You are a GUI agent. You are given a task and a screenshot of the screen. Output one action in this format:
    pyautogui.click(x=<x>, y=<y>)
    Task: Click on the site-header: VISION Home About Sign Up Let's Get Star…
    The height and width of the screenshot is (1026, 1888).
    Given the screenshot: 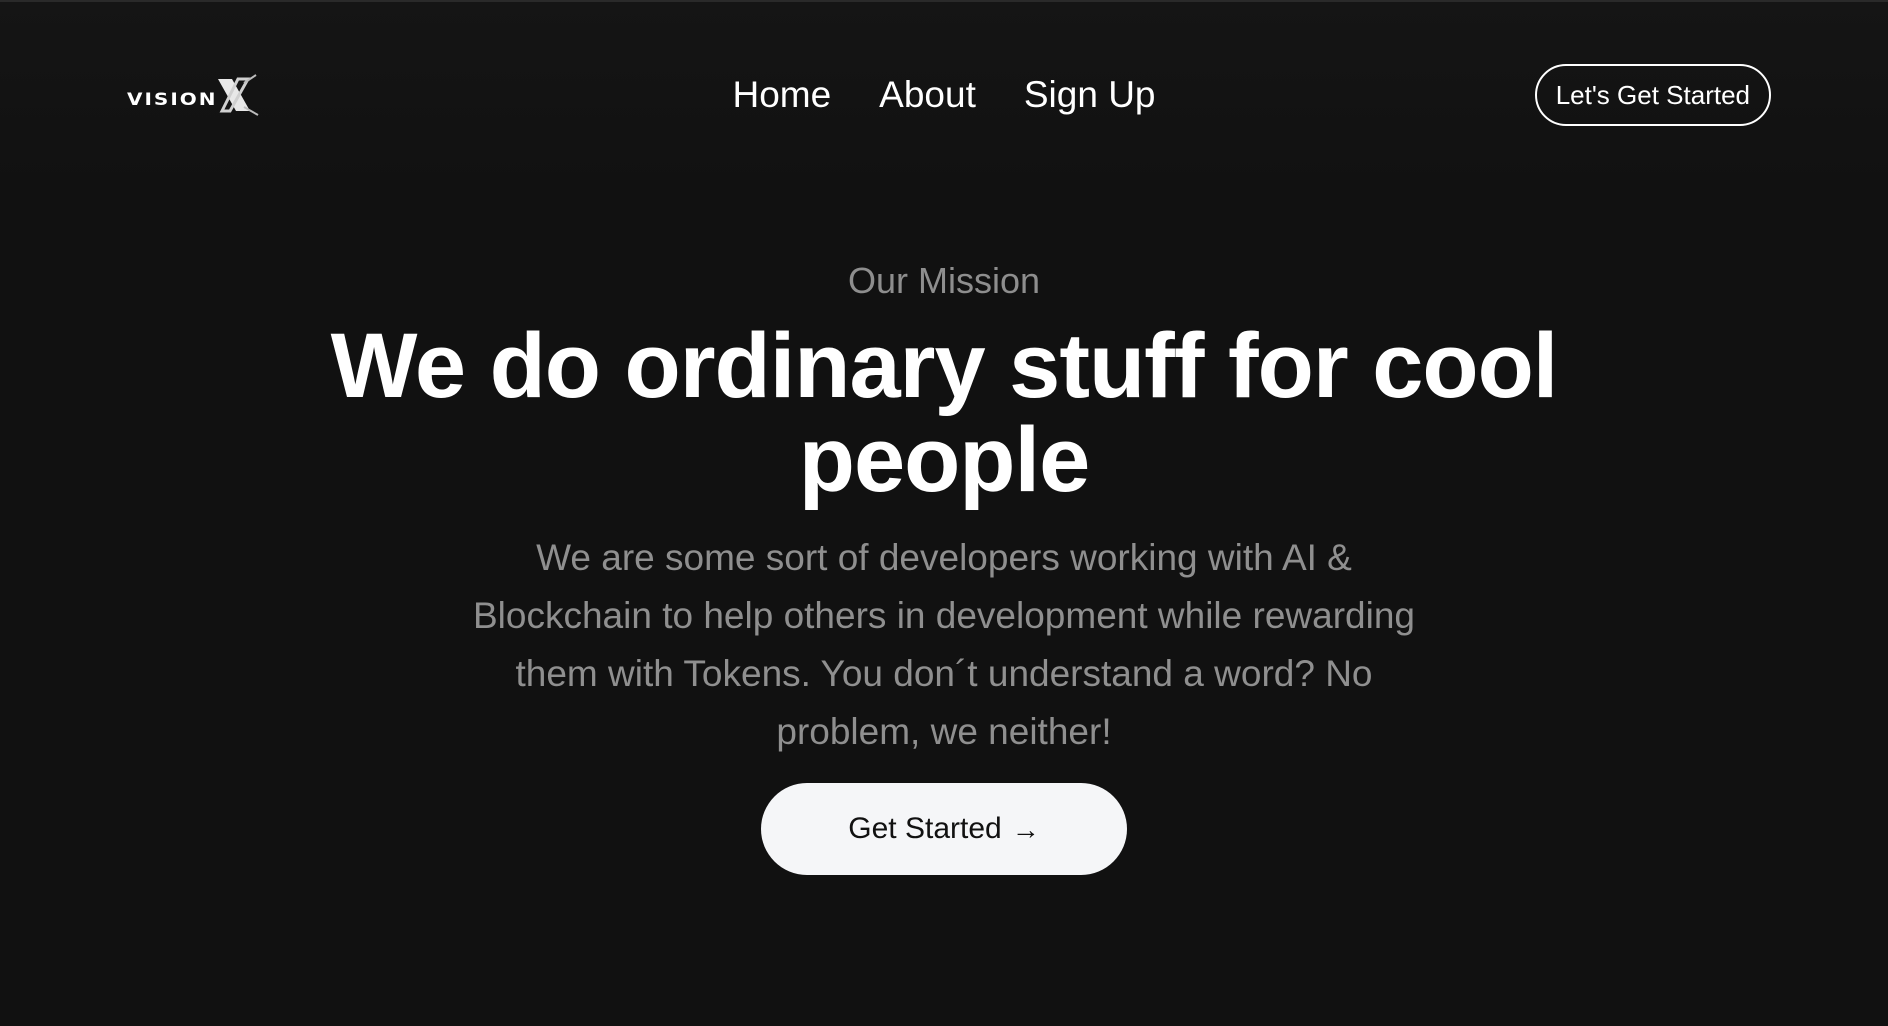 What is the action you would take?
    pyautogui.click(x=944, y=96)
    